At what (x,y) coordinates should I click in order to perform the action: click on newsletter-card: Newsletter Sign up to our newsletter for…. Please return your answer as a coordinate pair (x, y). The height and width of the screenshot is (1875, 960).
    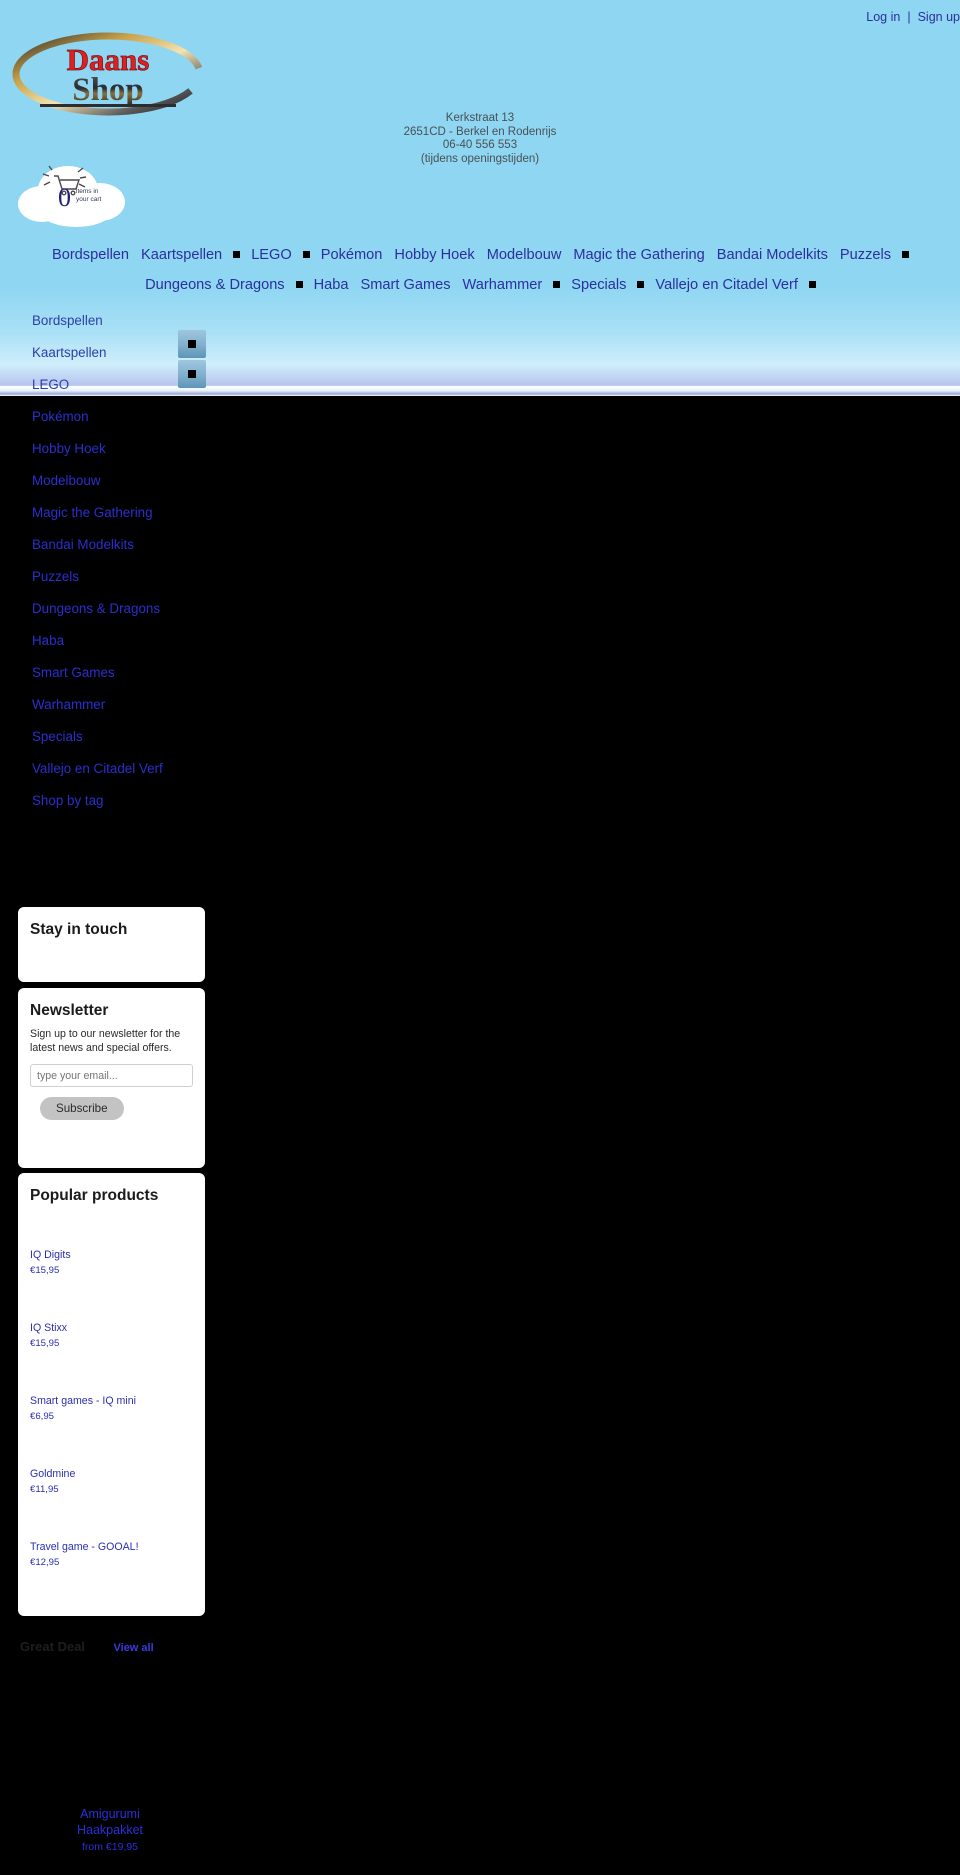
    Looking at the image, I should click on (111, 1078).